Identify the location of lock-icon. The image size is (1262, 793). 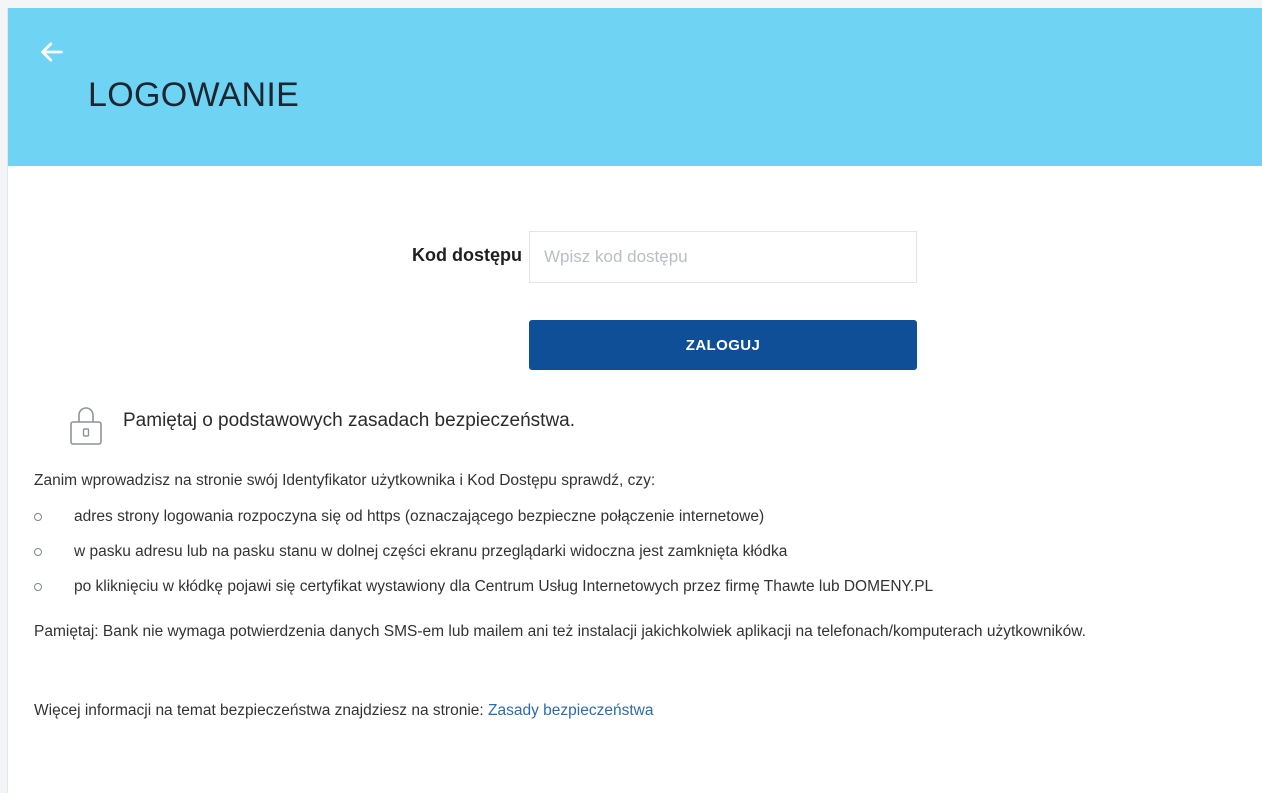
(86, 426).